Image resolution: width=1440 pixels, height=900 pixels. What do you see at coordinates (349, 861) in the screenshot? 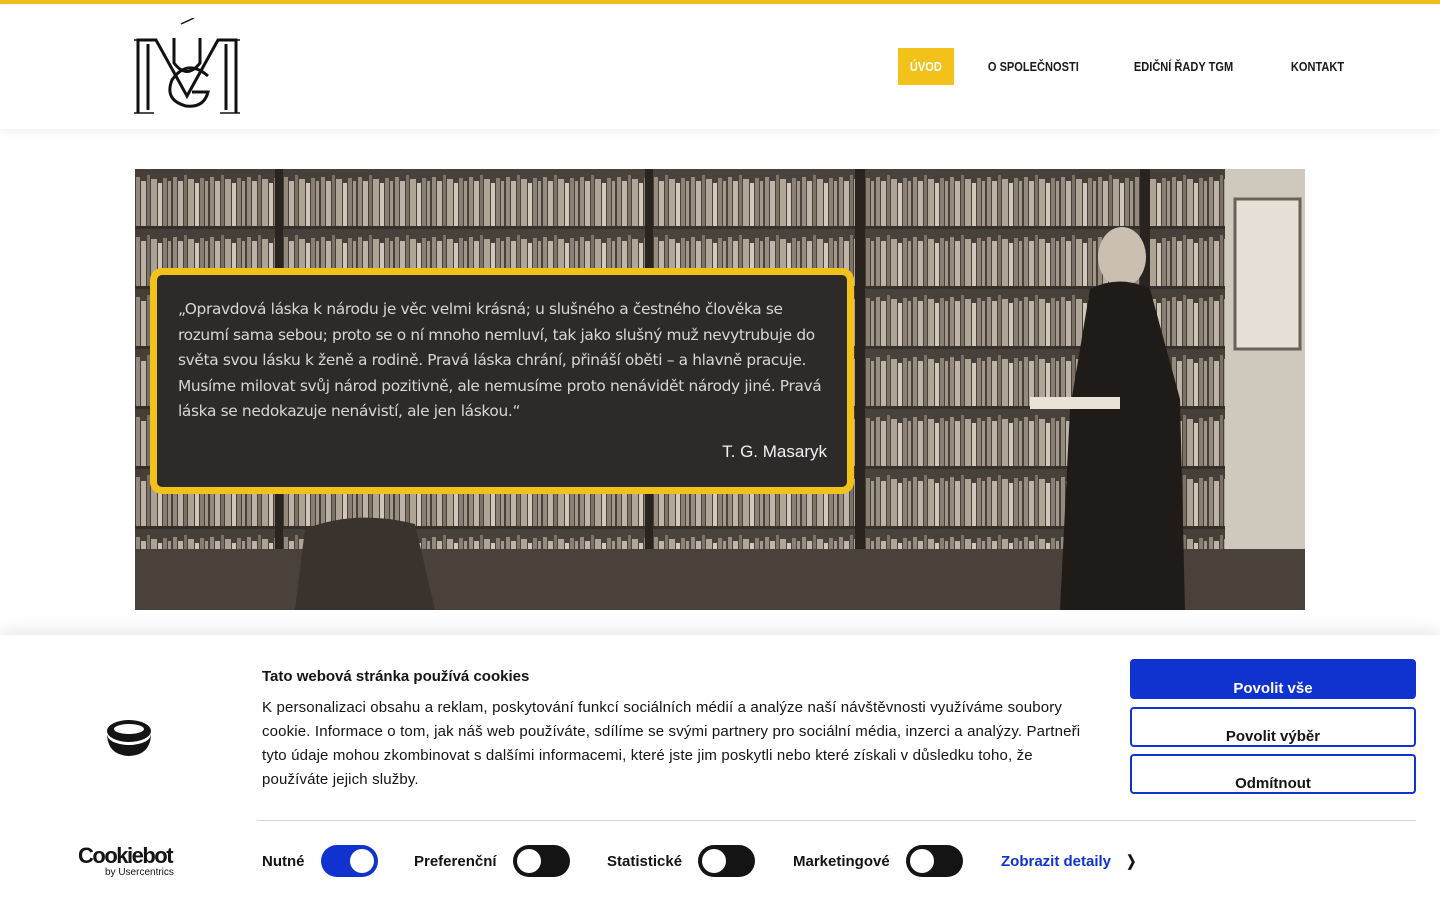
I see `necessary-toggle` at bounding box center [349, 861].